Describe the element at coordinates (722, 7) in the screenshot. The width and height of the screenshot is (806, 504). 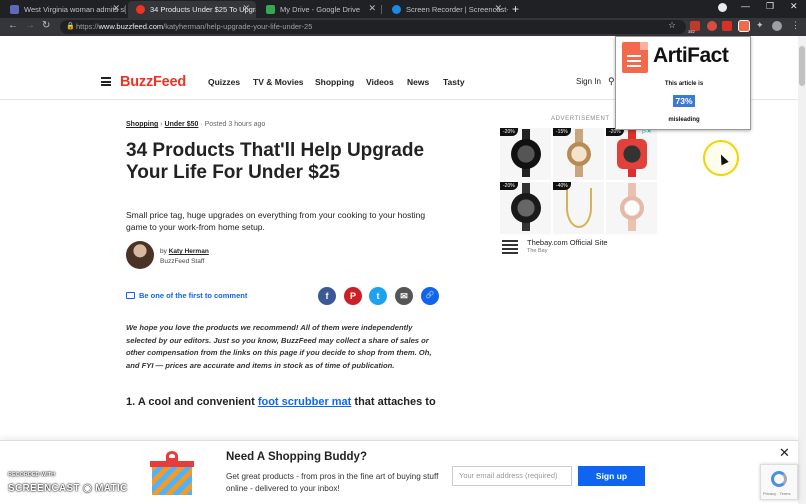
I see `profile-icon` at that location.